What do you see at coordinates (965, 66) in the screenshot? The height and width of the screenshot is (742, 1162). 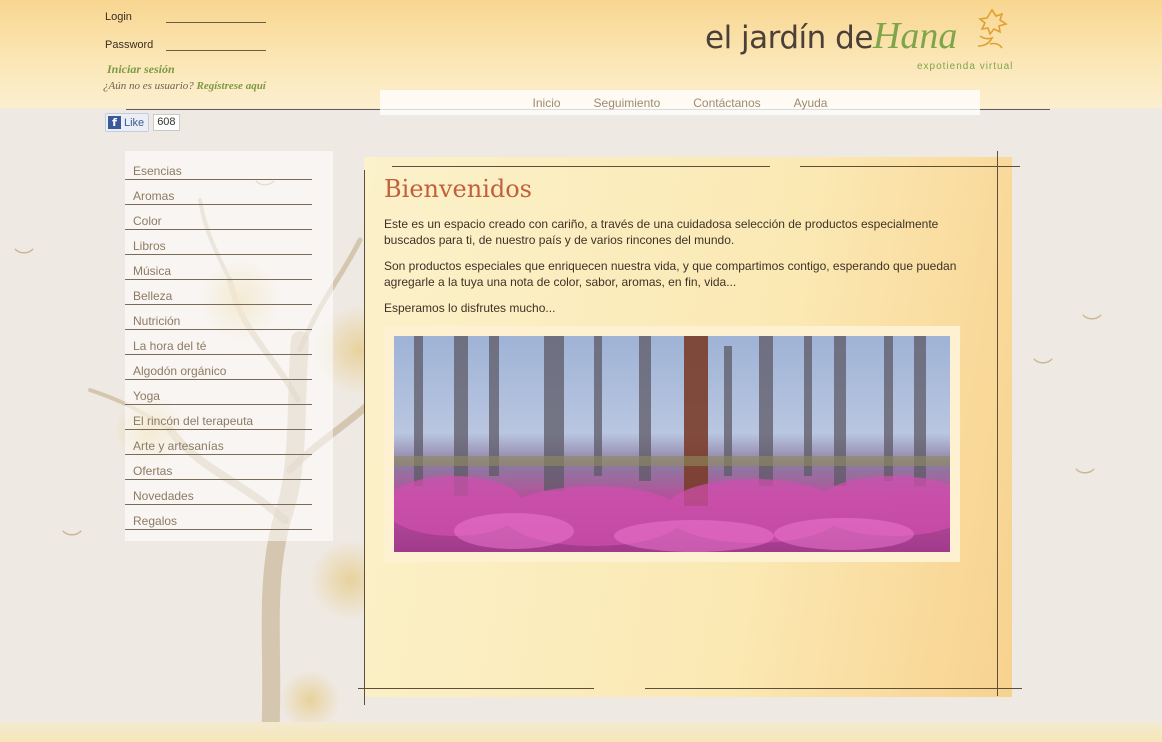 I see `logo-tagline: expotienda virtual` at bounding box center [965, 66].